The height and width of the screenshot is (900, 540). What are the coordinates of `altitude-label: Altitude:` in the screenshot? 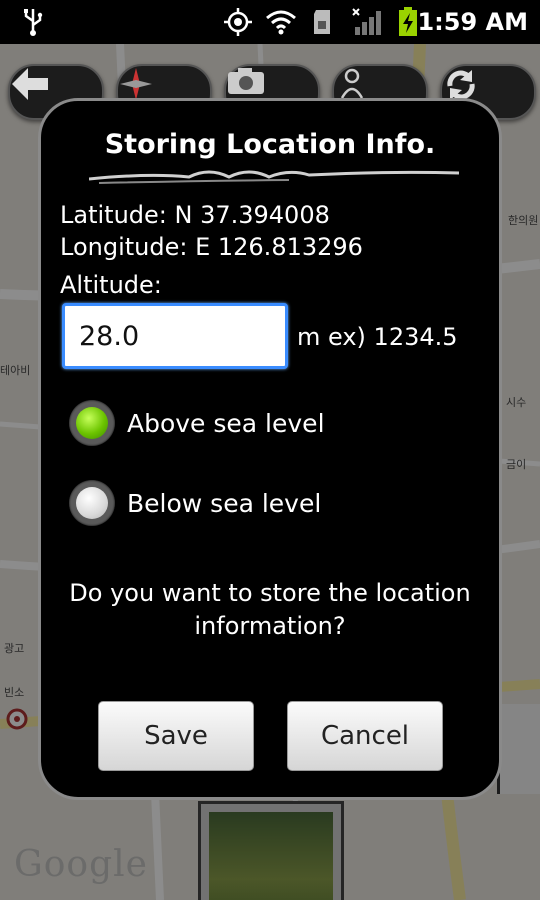 It's located at (111, 285).